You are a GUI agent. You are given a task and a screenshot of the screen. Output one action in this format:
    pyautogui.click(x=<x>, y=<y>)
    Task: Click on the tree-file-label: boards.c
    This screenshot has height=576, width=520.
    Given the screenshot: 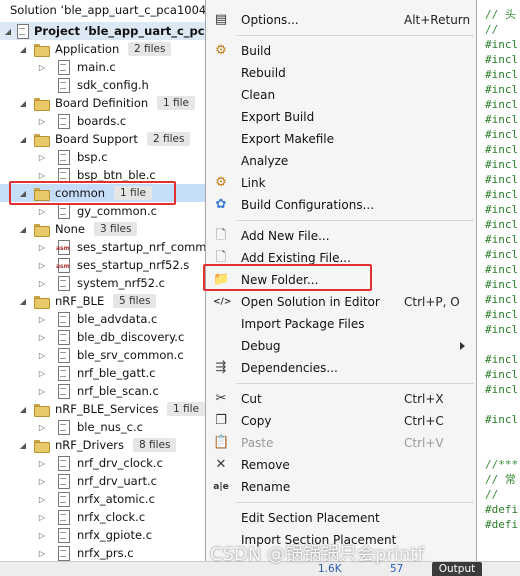 What is the action you would take?
    pyautogui.click(x=102, y=121)
    